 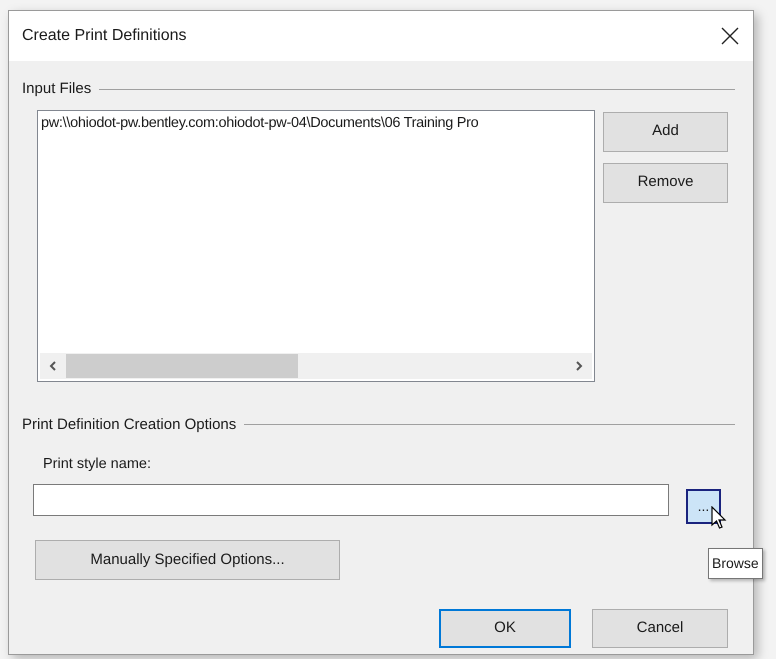 What do you see at coordinates (735, 563) in the screenshot?
I see `tooltip: Browse` at bounding box center [735, 563].